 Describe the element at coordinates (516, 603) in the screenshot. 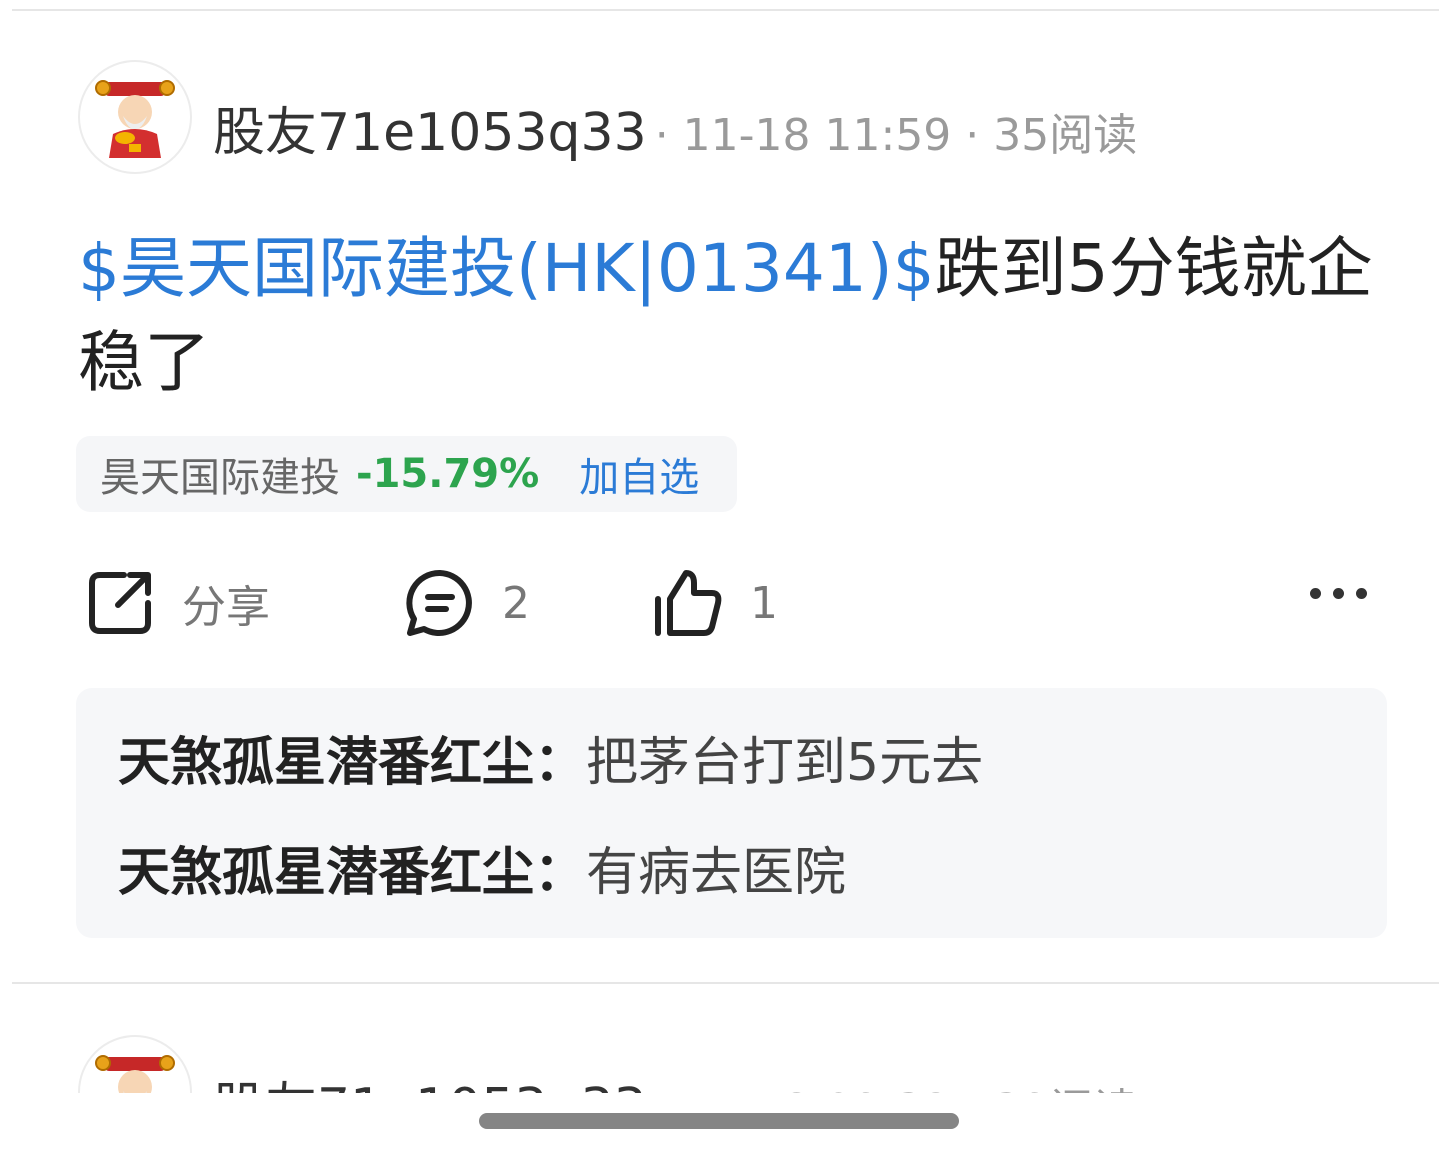

I see `comment-count: 2` at that location.